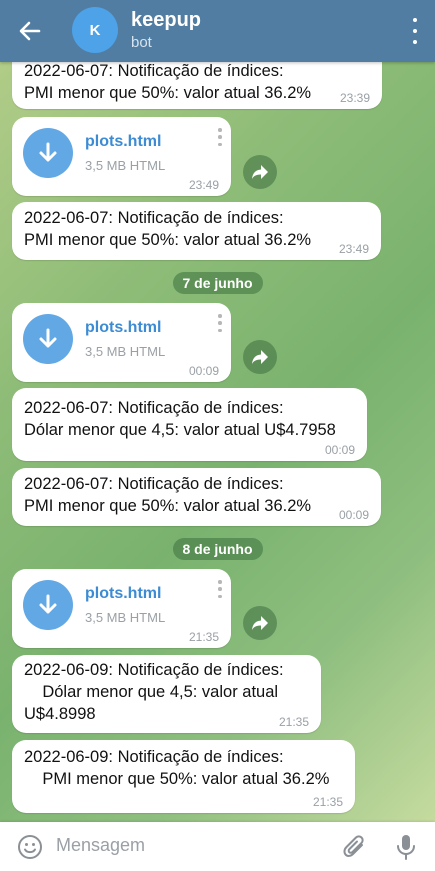 The height and width of the screenshot is (871, 435). What do you see at coordinates (121, 342) in the screenshot?
I see `file-bubble: plots.html 3,5 MB HTML 00:09` at bounding box center [121, 342].